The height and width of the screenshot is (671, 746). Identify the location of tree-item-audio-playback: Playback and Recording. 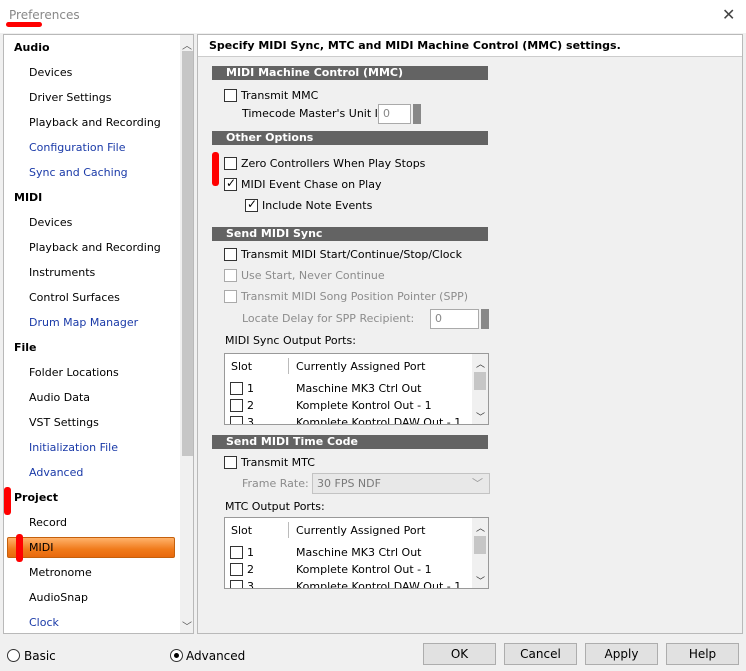
(95, 122).